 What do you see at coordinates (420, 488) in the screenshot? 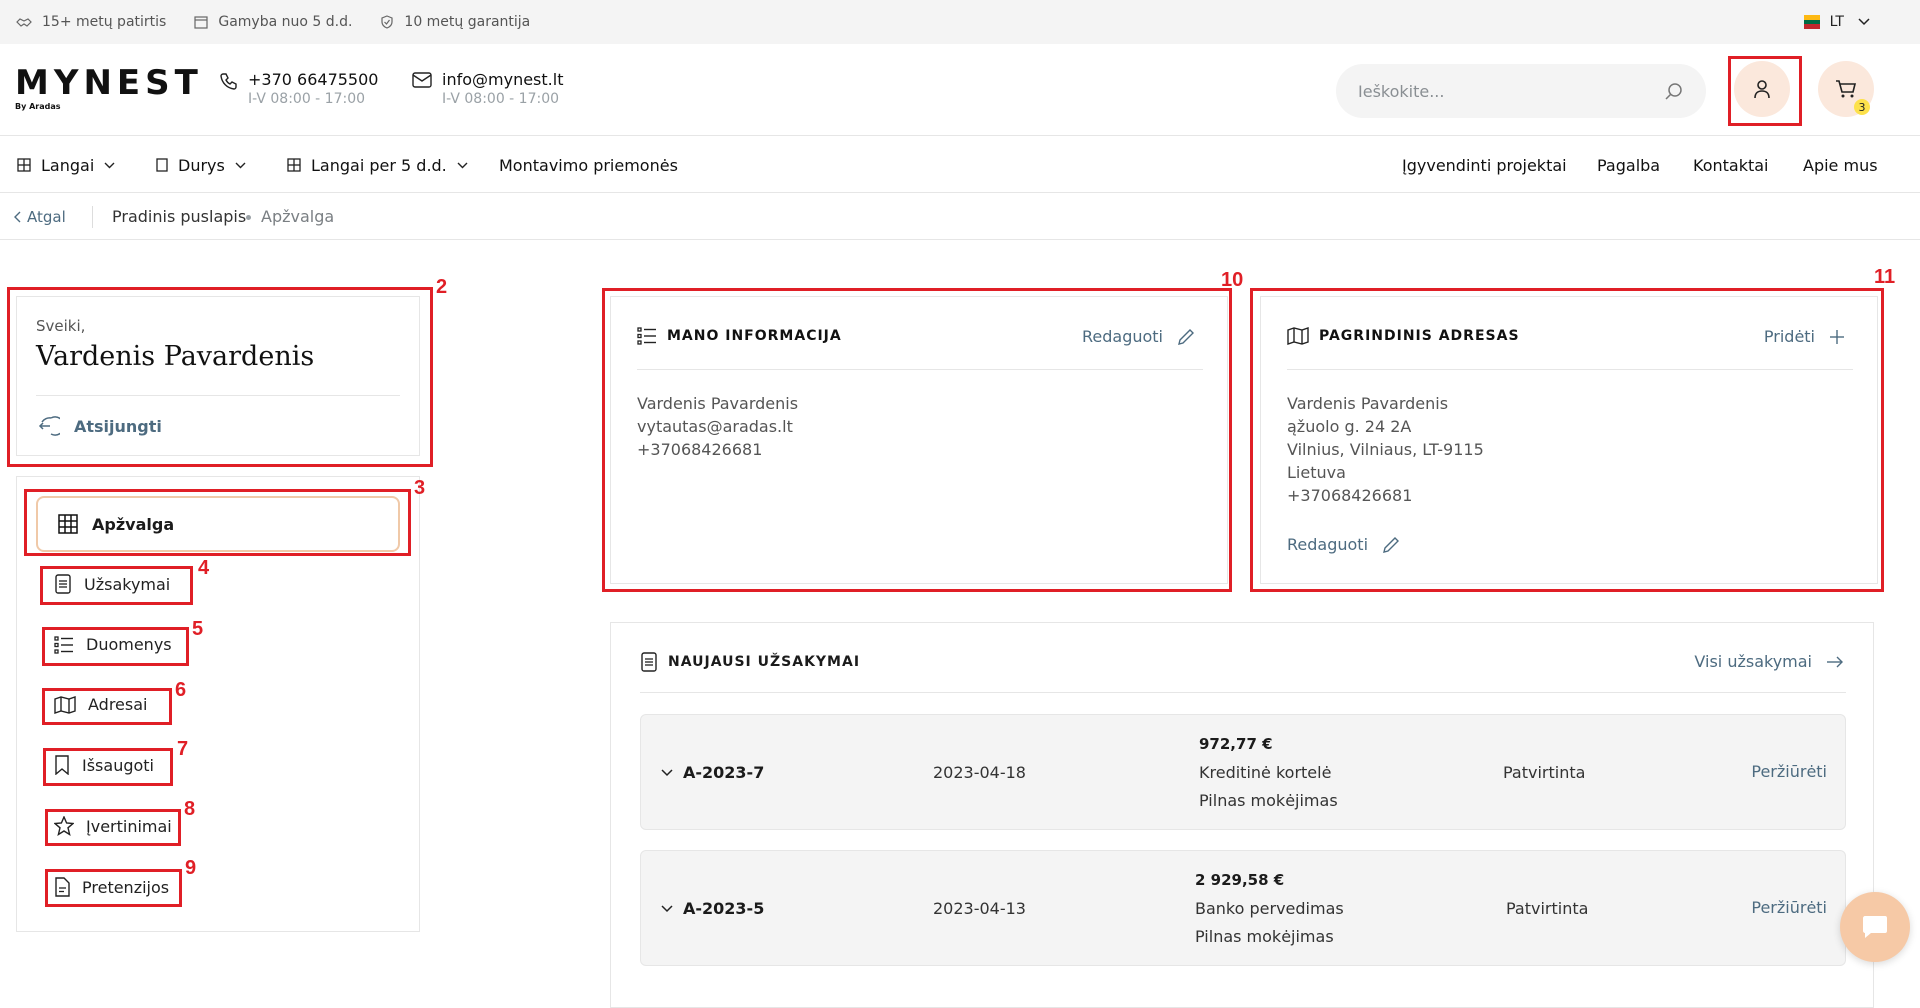
I see `annotation-number-3: 3` at bounding box center [420, 488].